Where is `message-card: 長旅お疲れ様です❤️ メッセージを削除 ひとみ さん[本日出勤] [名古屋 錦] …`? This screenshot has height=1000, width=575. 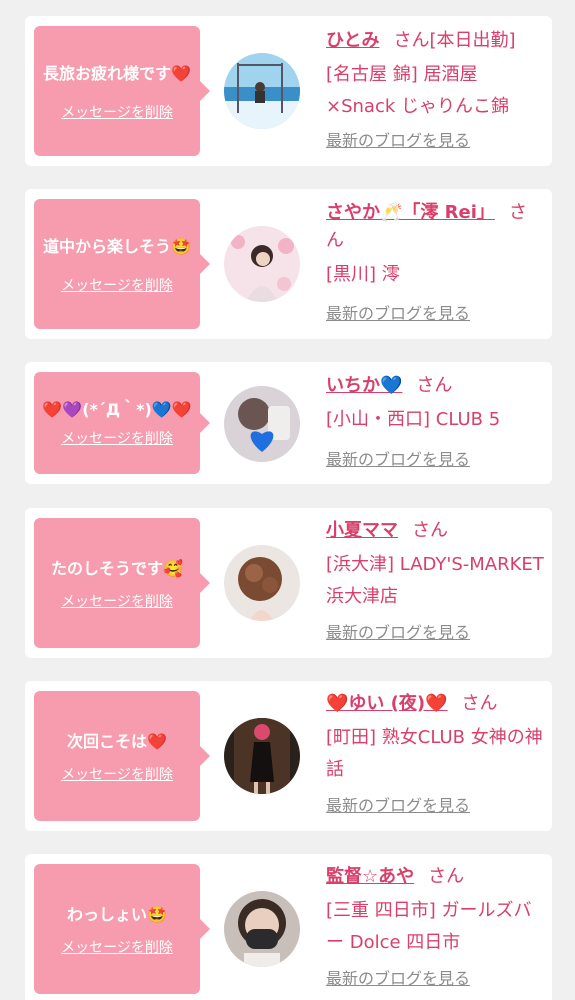
message-card: 長旅お疲れ様です❤️ メッセージを削除 ひとみ さん[本日出勤] [名古屋 錦] … is located at coordinates (288, 91).